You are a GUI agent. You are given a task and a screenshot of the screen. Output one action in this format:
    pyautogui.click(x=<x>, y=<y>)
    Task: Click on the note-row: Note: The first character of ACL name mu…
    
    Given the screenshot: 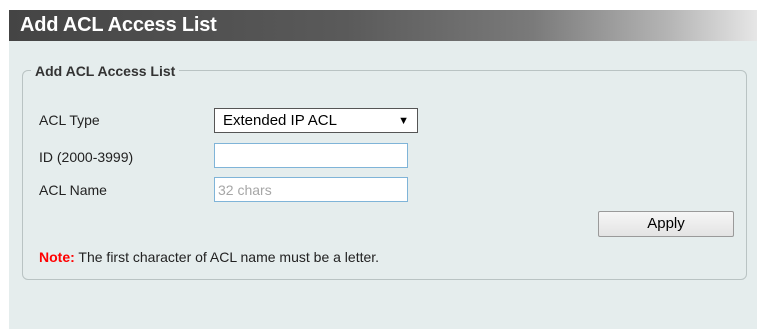 What is the action you would take?
    pyautogui.click(x=209, y=257)
    